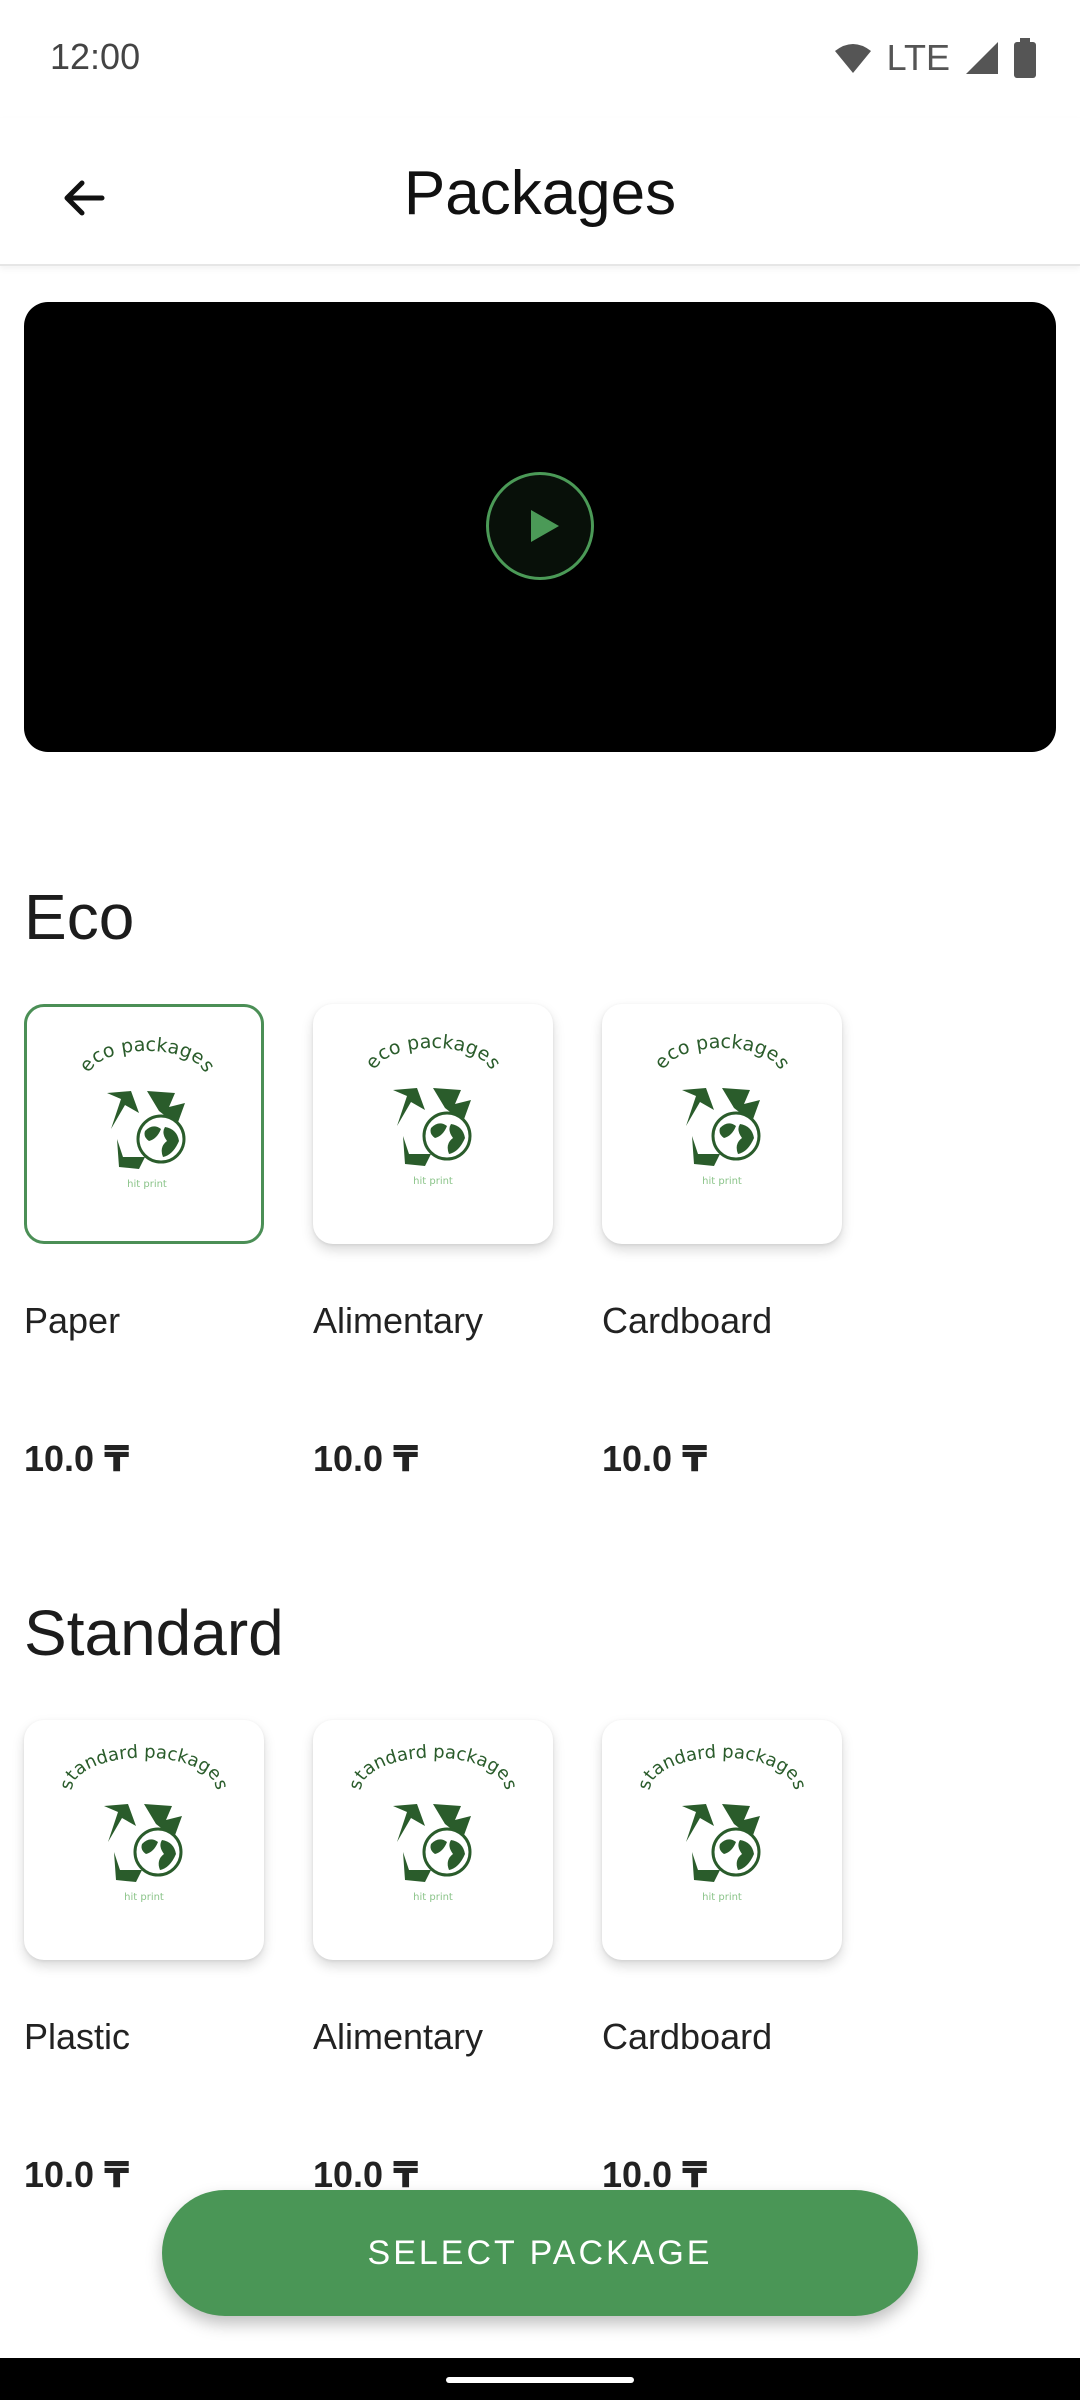 This screenshot has width=1080, height=2400. I want to click on package-card-standard-plastic: standard packages hit print, so click(144, 1840).